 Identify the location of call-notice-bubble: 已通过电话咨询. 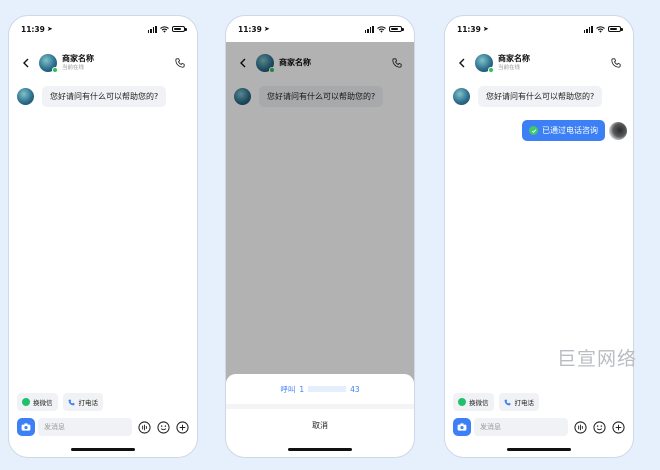
(563, 130).